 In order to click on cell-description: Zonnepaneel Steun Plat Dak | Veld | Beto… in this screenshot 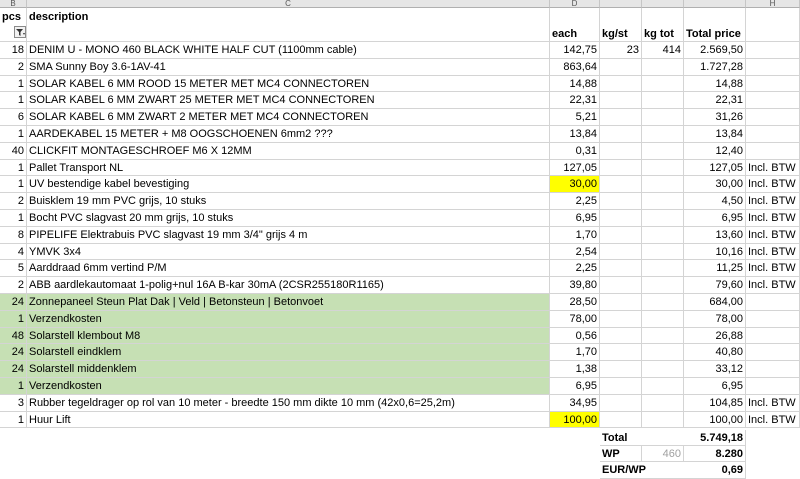, I will do `click(288, 302)`.